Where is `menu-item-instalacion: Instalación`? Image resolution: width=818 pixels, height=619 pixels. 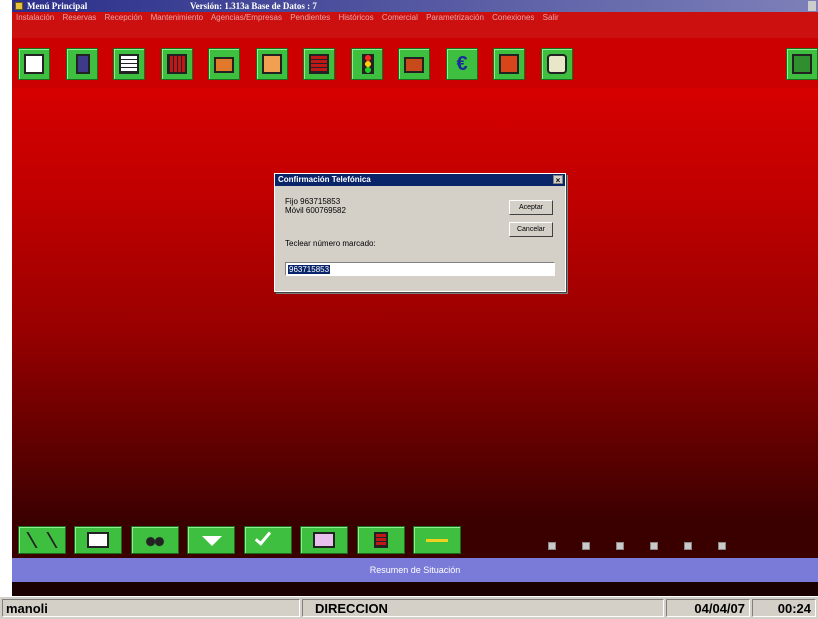 menu-item-instalacion: Instalación is located at coordinates (35, 17).